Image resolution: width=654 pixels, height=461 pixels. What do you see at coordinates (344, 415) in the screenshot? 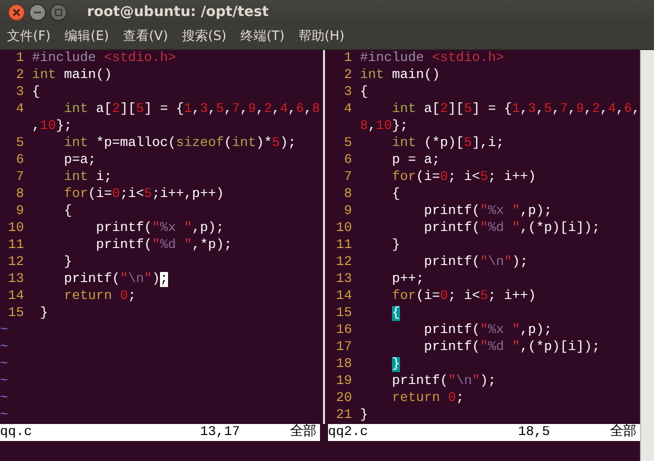
I see `line-number: 21` at bounding box center [344, 415].